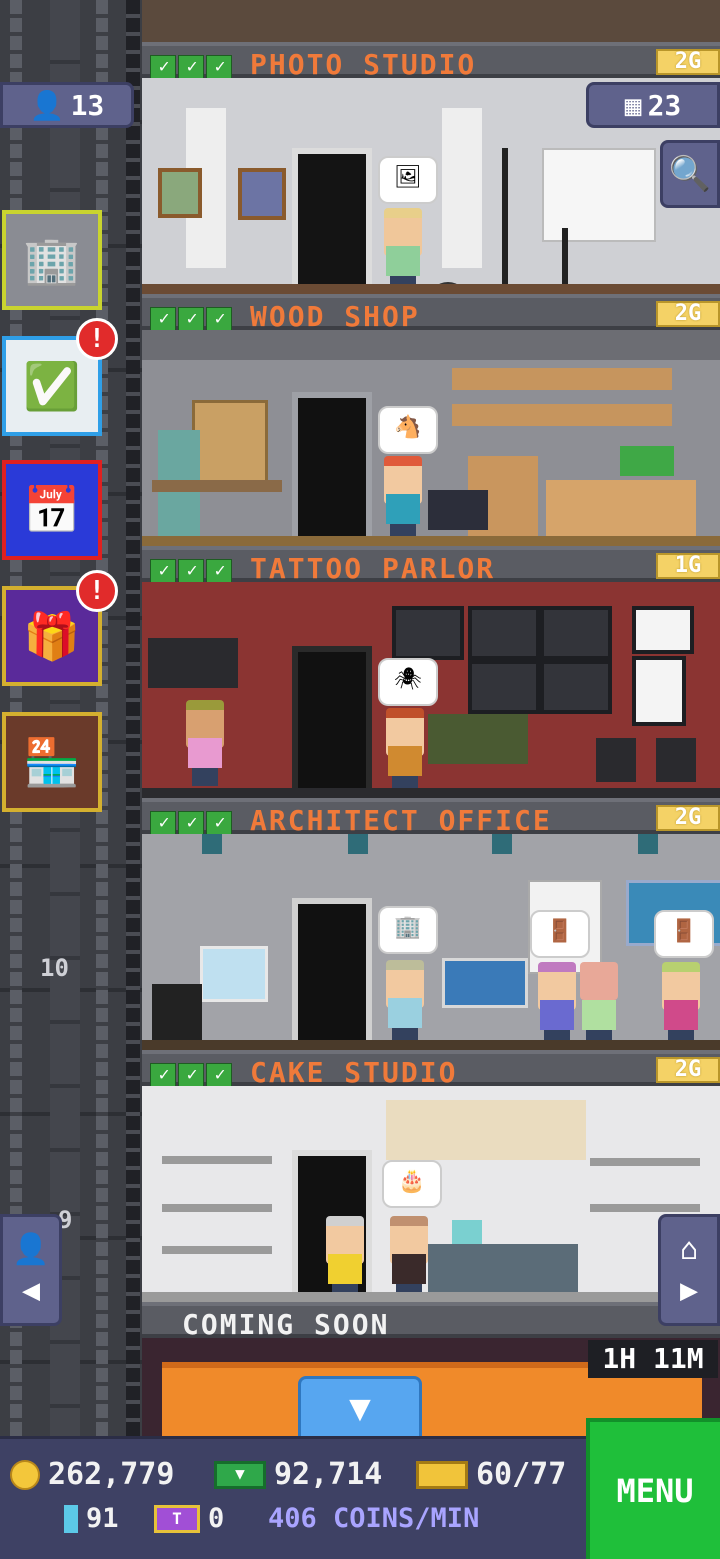 The height and width of the screenshot is (1559, 720). I want to click on chevron-down-icon: ▼, so click(360, 1408).